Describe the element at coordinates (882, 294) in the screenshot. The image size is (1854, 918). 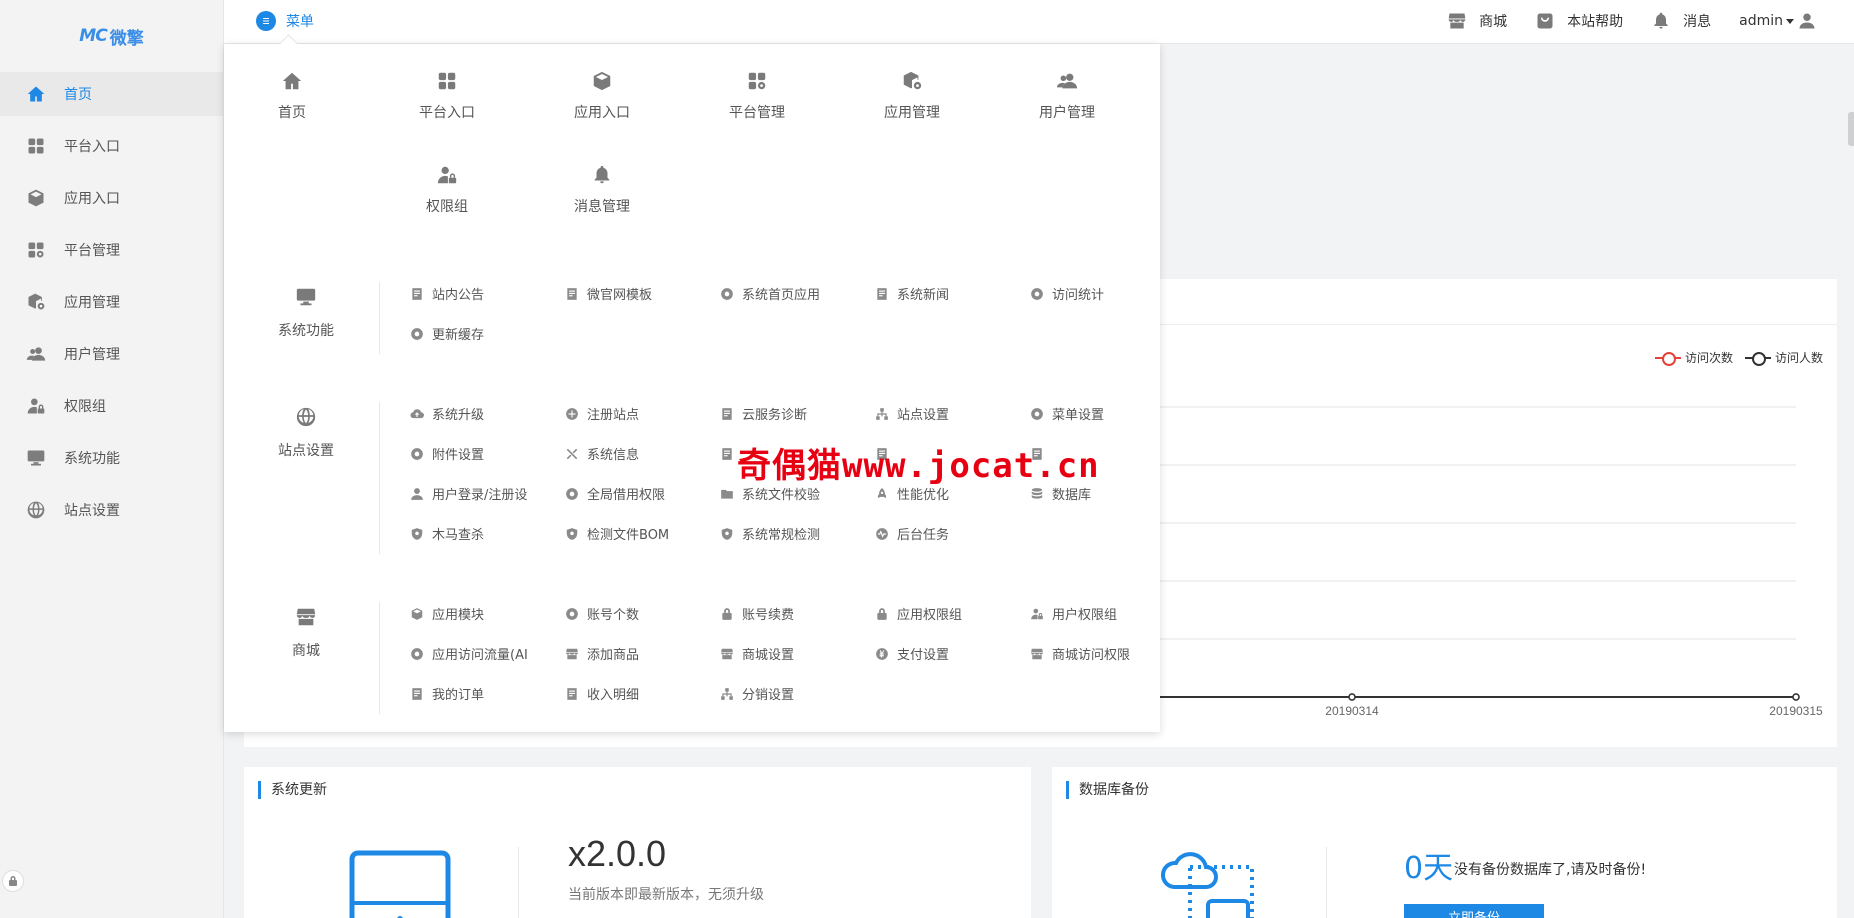
I see `news-icon` at that location.